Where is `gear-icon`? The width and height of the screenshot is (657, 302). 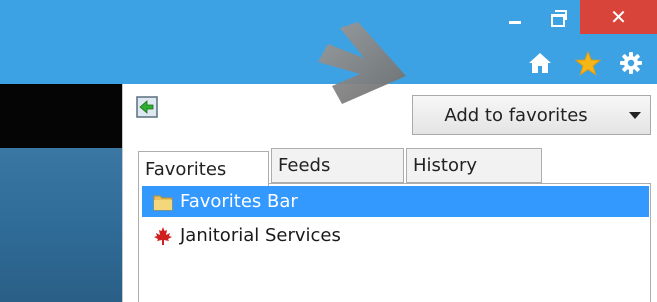 gear-icon is located at coordinates (631, 63).